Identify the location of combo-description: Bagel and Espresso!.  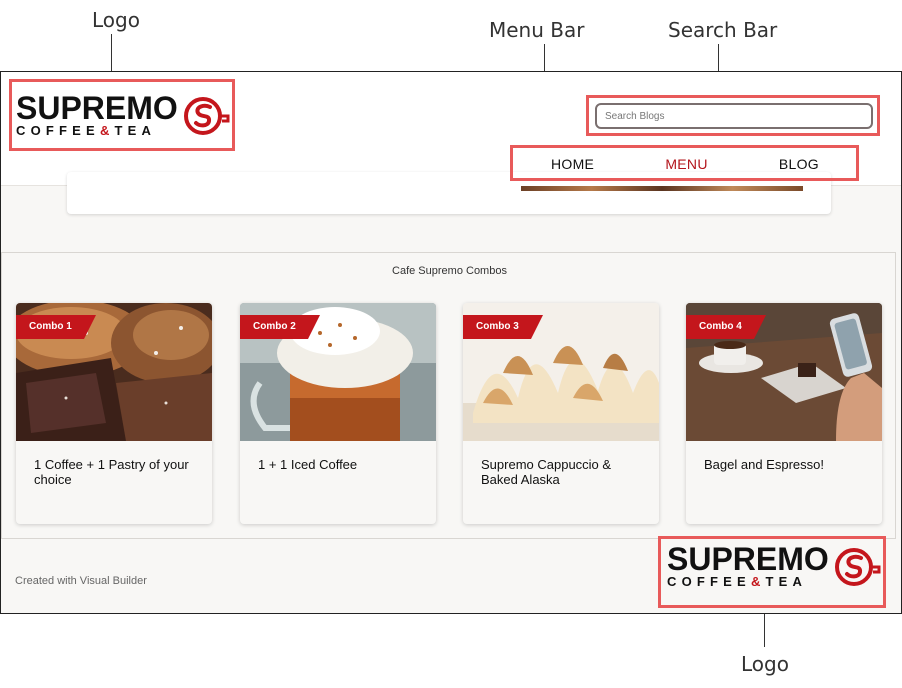
(764, 464).